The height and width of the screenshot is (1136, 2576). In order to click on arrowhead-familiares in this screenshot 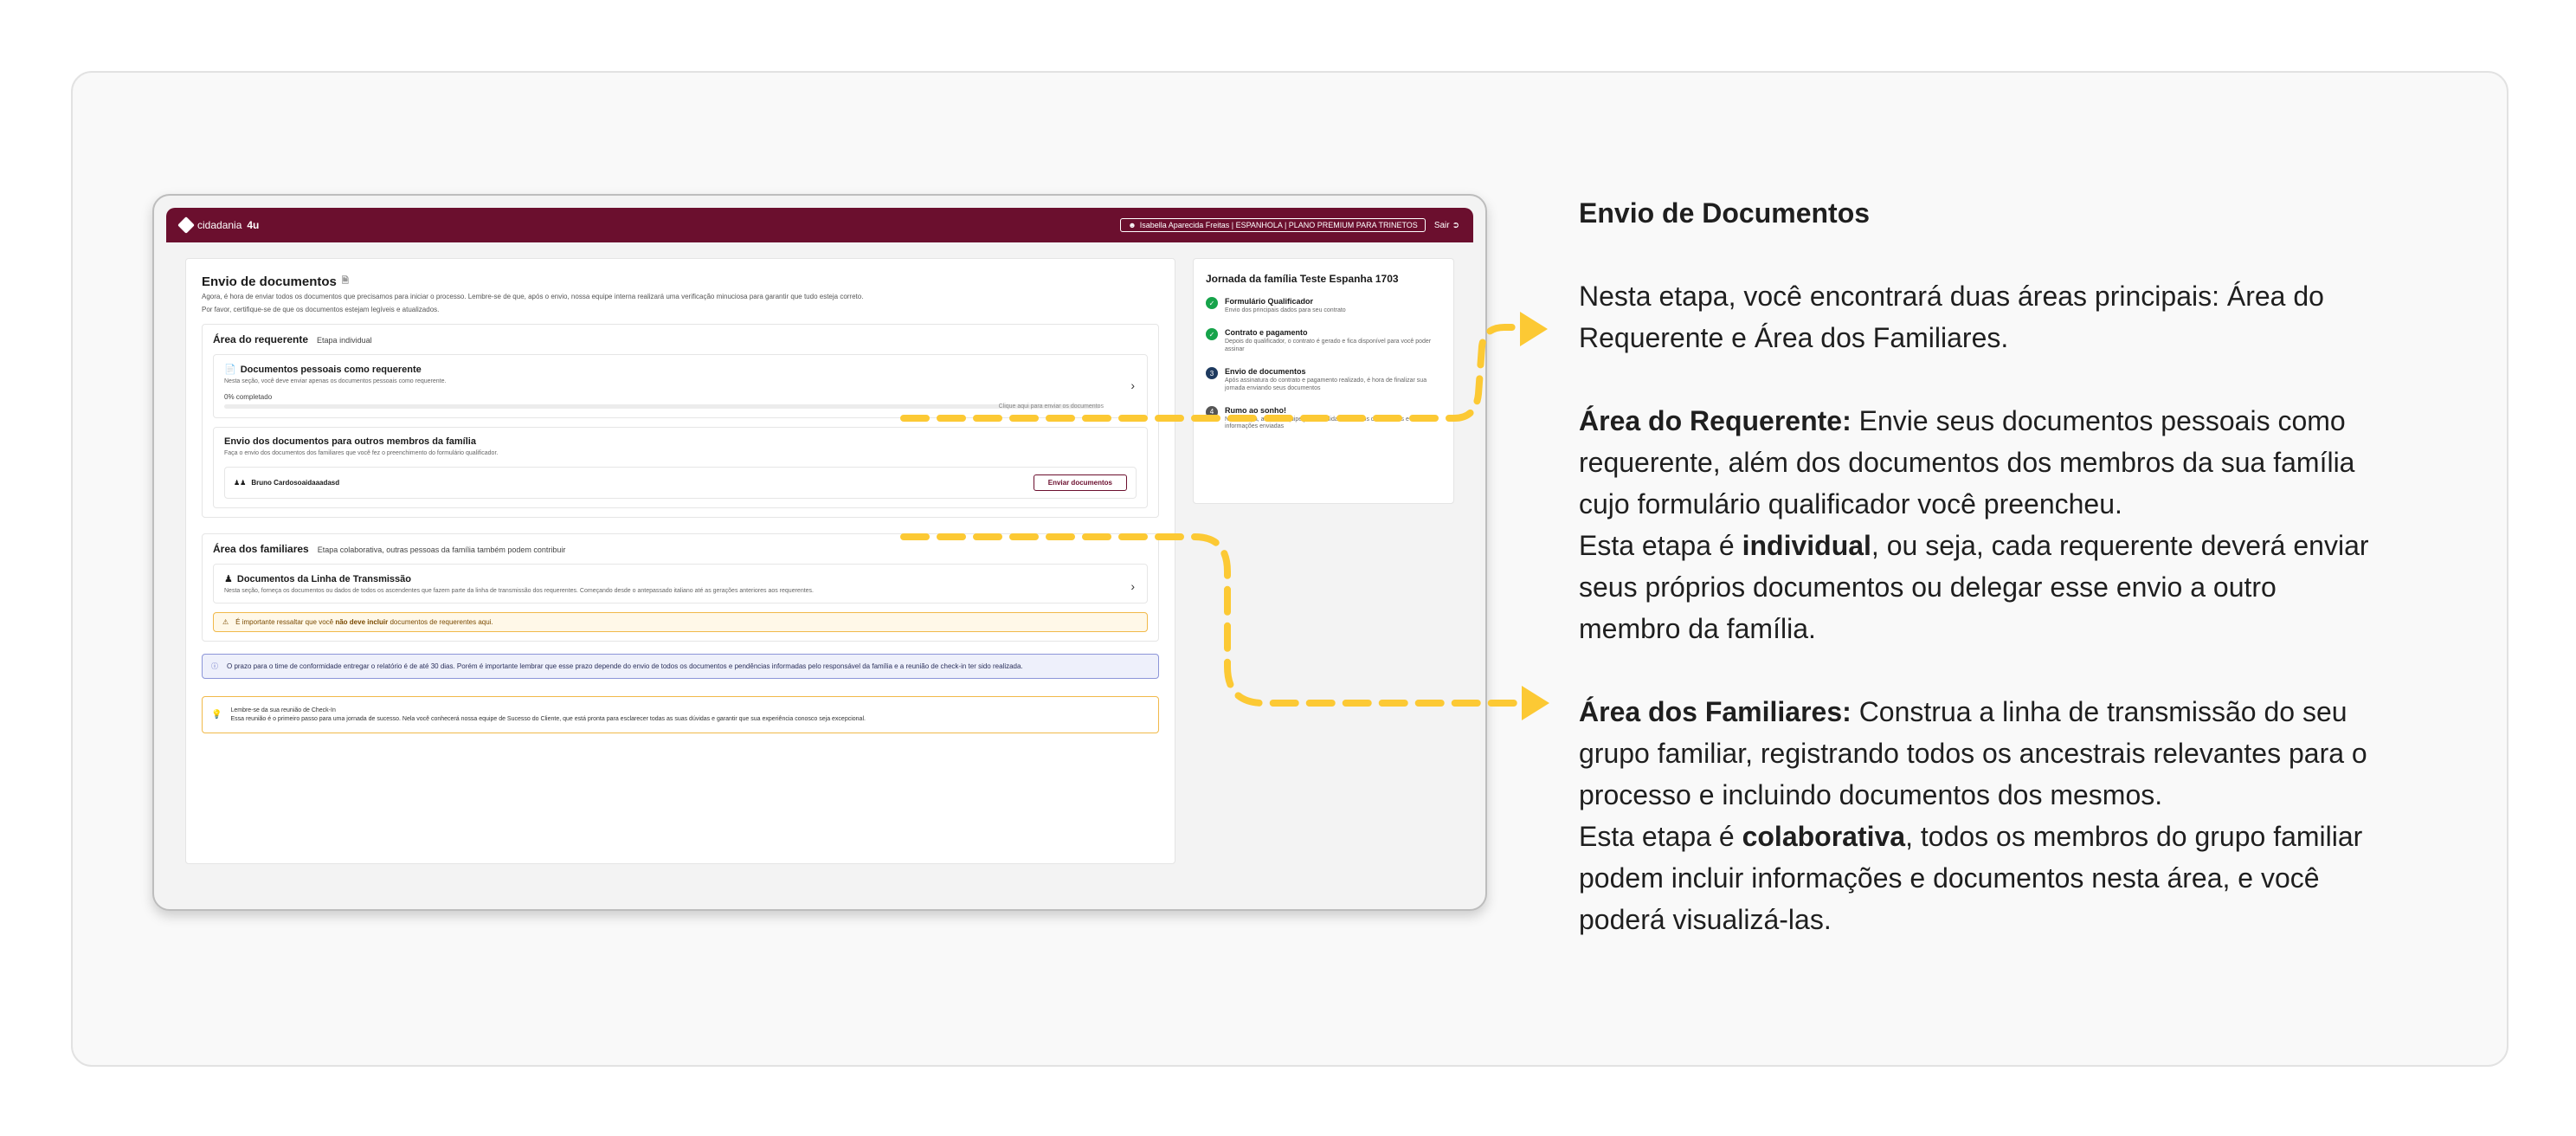, I will do `click(1535, 703)`.